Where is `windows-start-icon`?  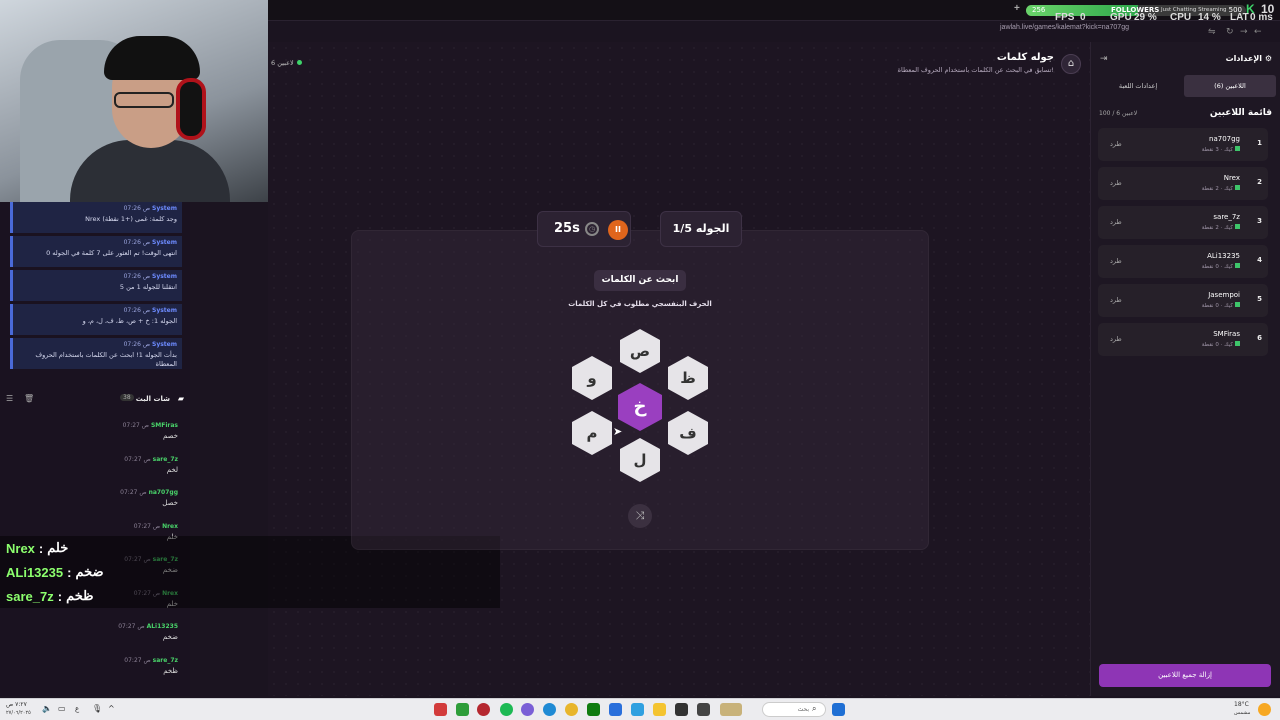
windows-start-icon is located at coordinates (838, 709).